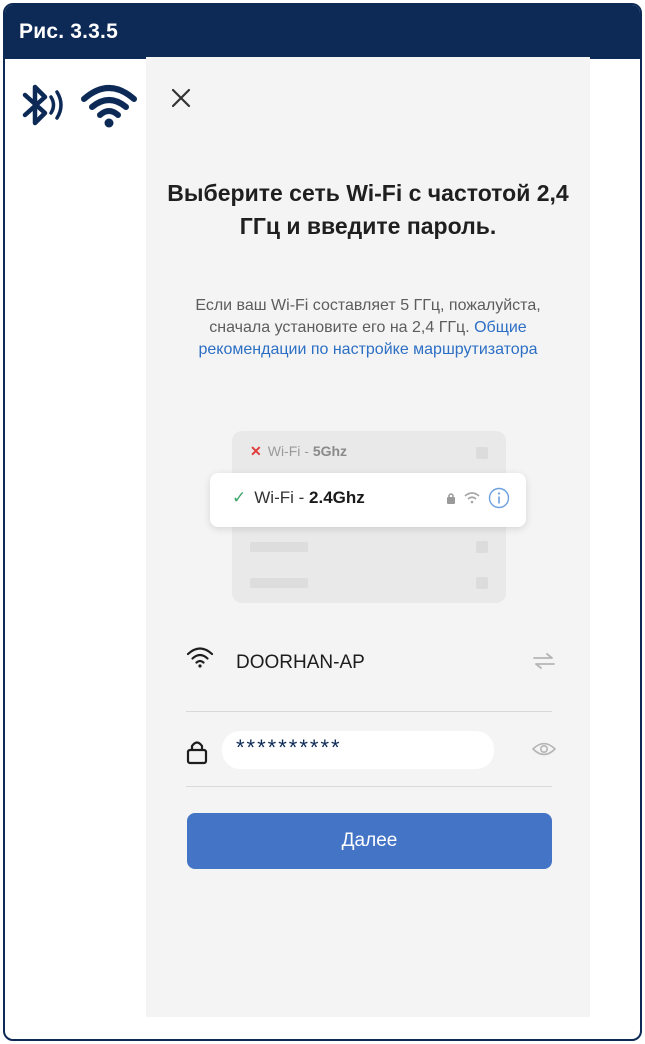 This screenshot has height=1044, width=645. Describe the element at coordinates (322, 32) in the screenshot. I see `figure-header: Рис. 3.3.5` at that location.